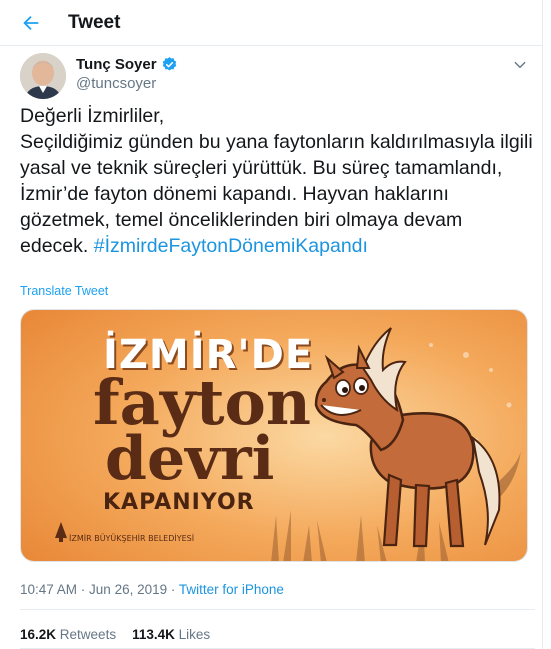 This screenshot has height=649, width=551. I want to click on avatar-image, so click(43, 76).